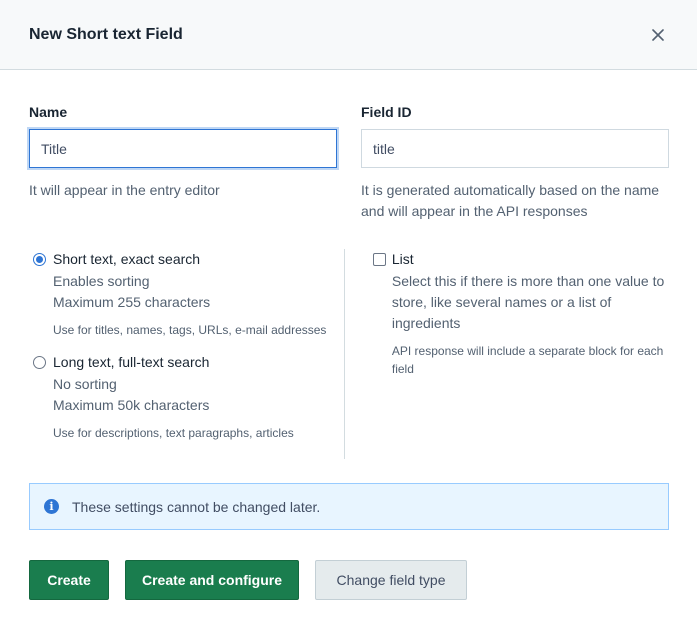 The width and height of the screenshot is (697, 617). I want to click on short-text-sorting: Enables sorting, so click(101, 281).